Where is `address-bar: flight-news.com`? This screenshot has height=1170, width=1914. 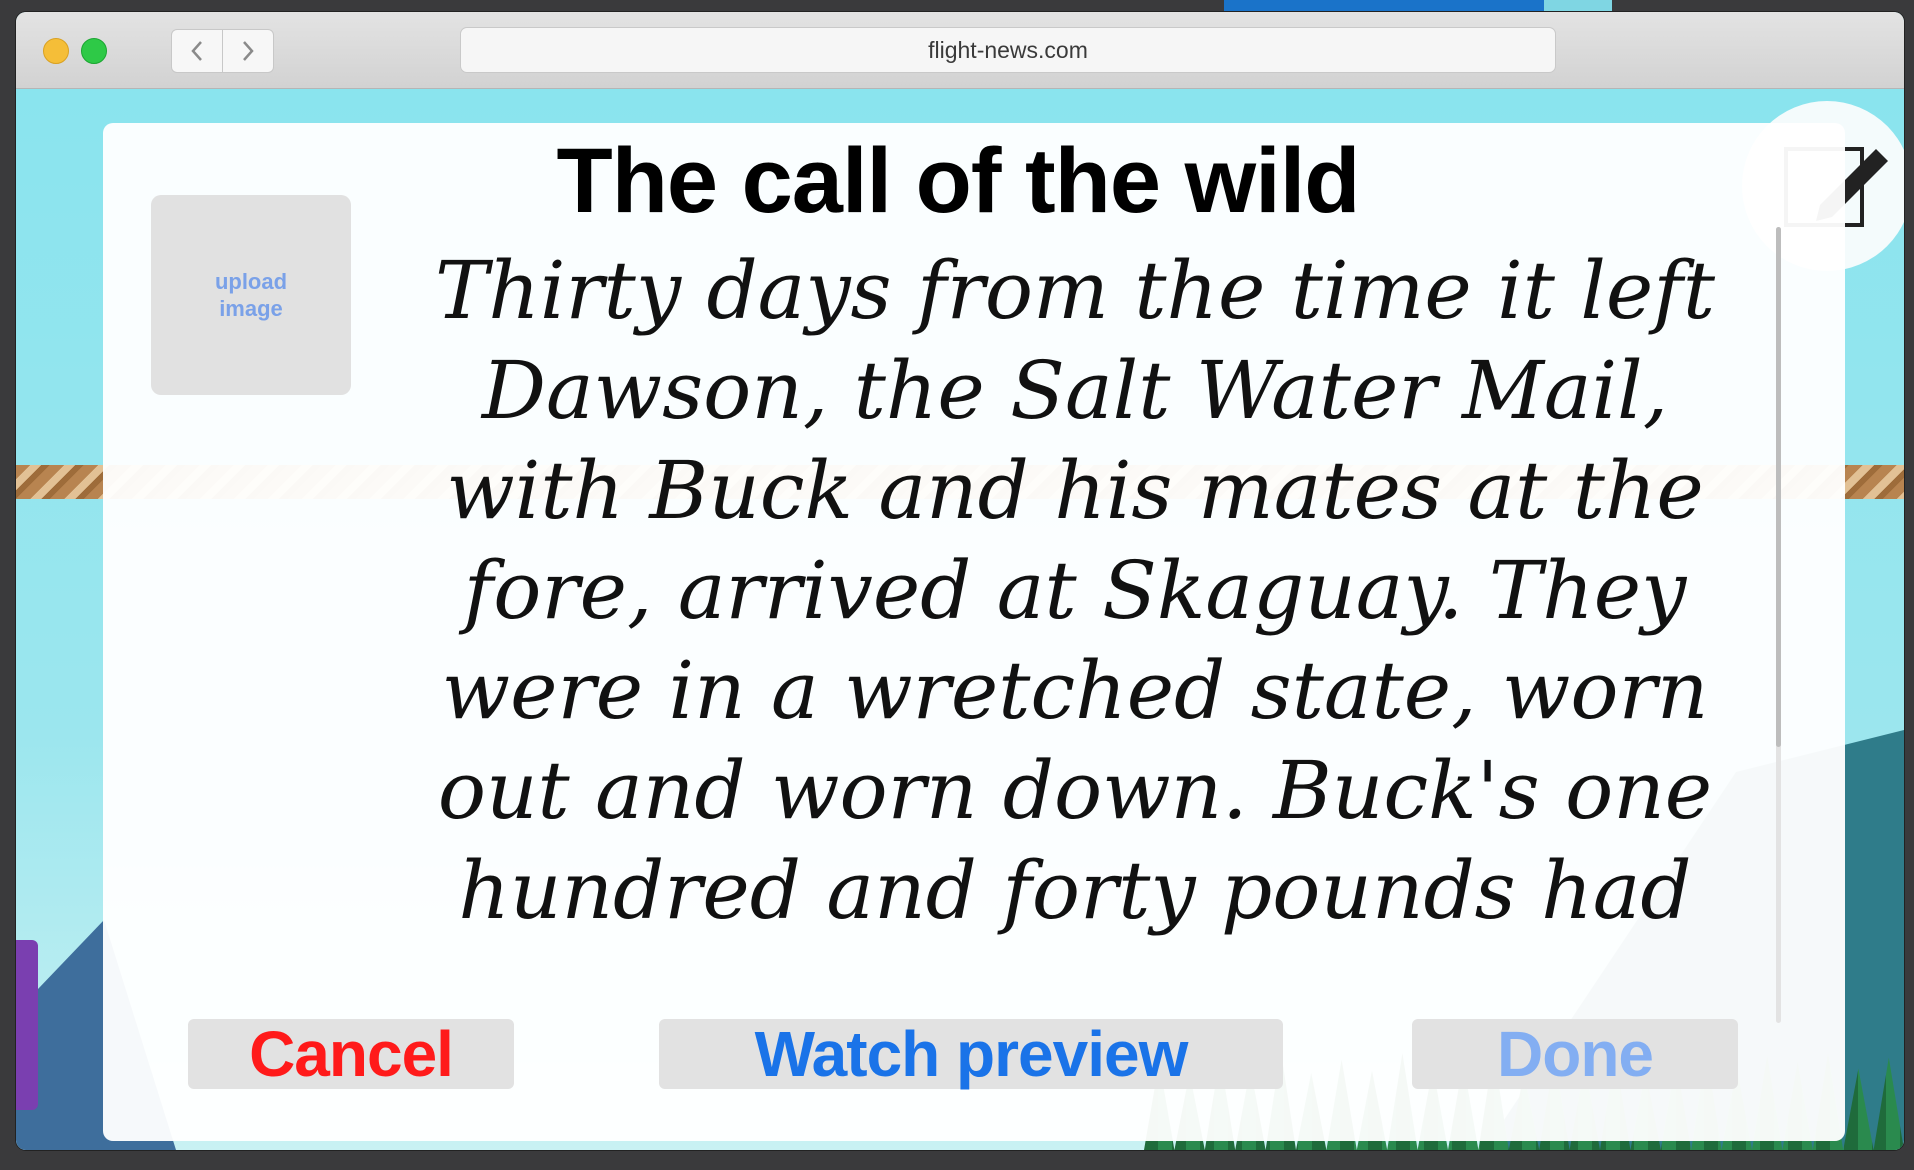 address-bar: flight-news.com is located at coordinates (1008, 50).